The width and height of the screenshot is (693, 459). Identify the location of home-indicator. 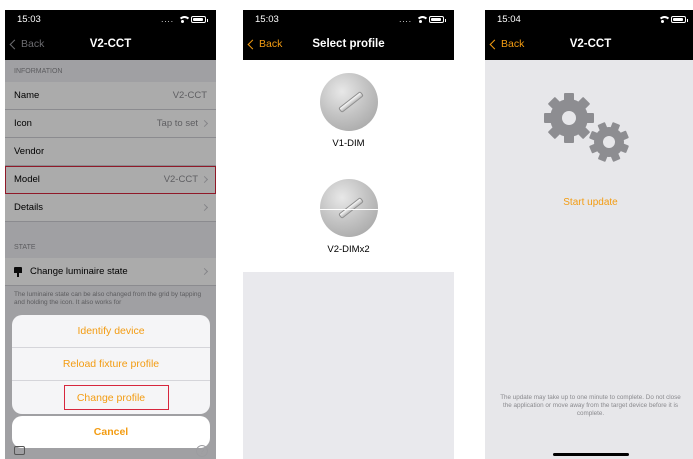
(590, 454).